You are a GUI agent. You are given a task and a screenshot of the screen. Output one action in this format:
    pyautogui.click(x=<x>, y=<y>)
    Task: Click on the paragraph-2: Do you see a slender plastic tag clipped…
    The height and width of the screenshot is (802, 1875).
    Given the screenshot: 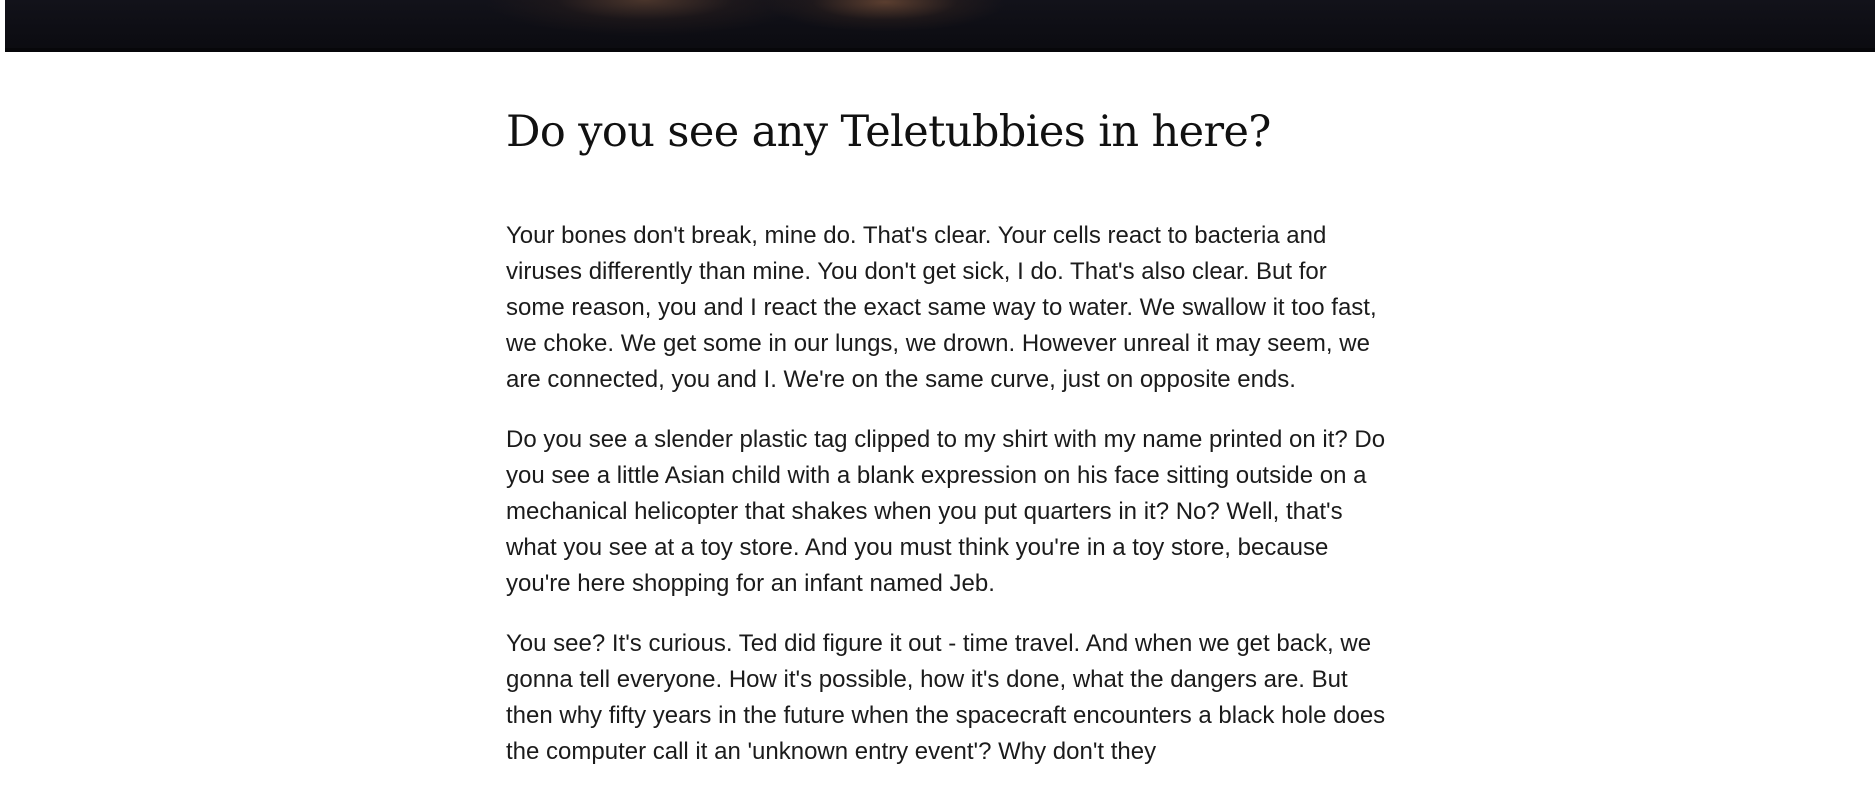 What is the action you would take?
    pyautogui.click(x=946, y=511)
    